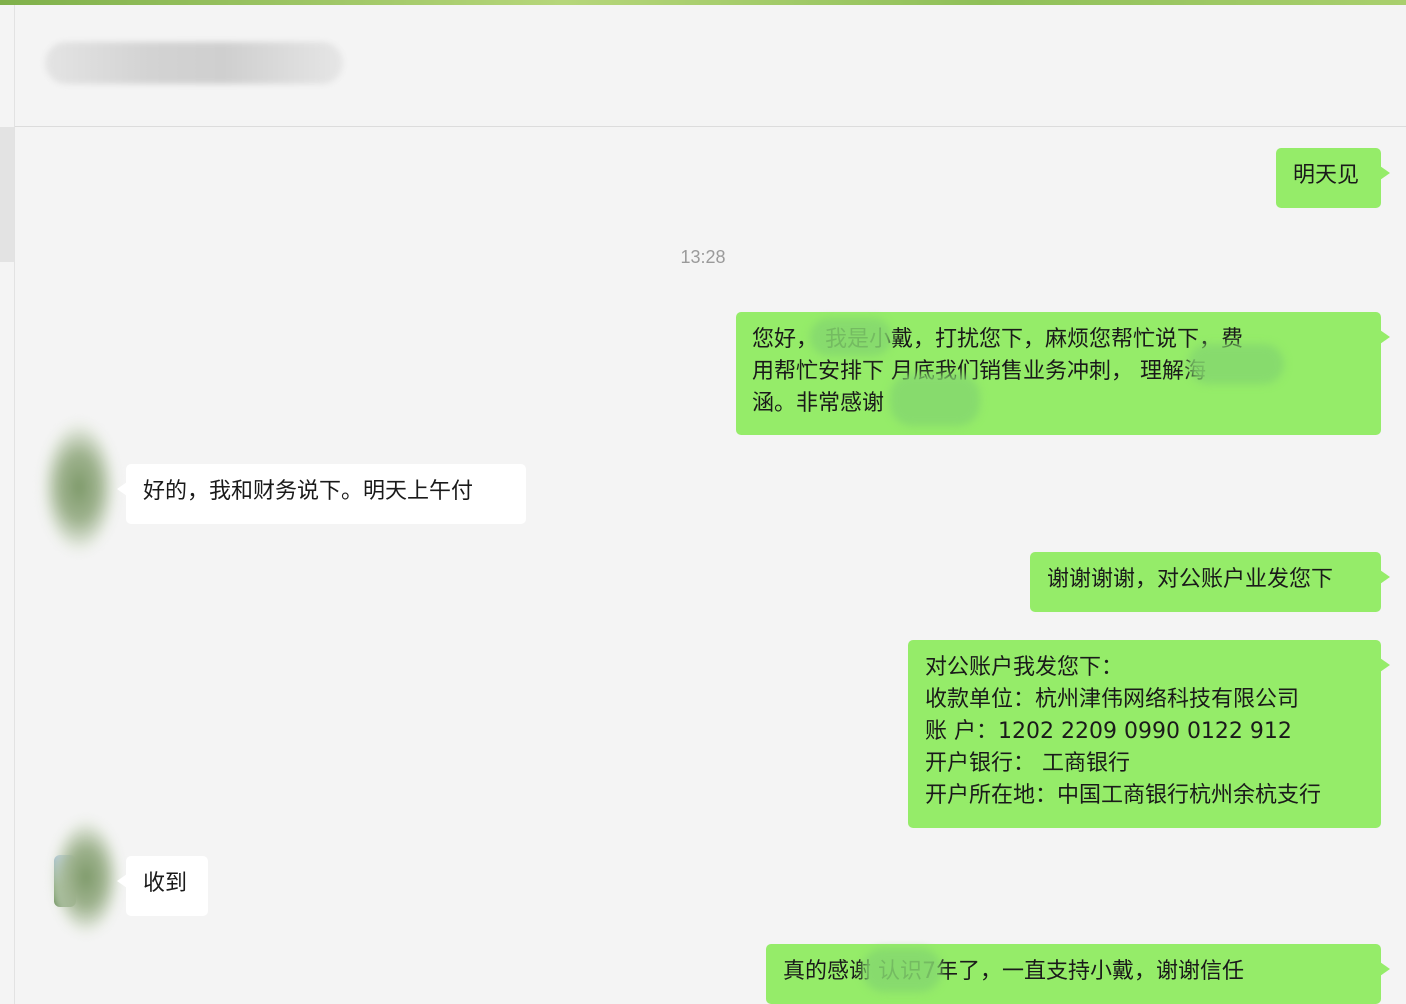  Describe the element at coordinates (1210, 582) in the screenshot. I see `message-bubble-outgoing: 谢谢谢谢，对公账户业发您下` at that location.